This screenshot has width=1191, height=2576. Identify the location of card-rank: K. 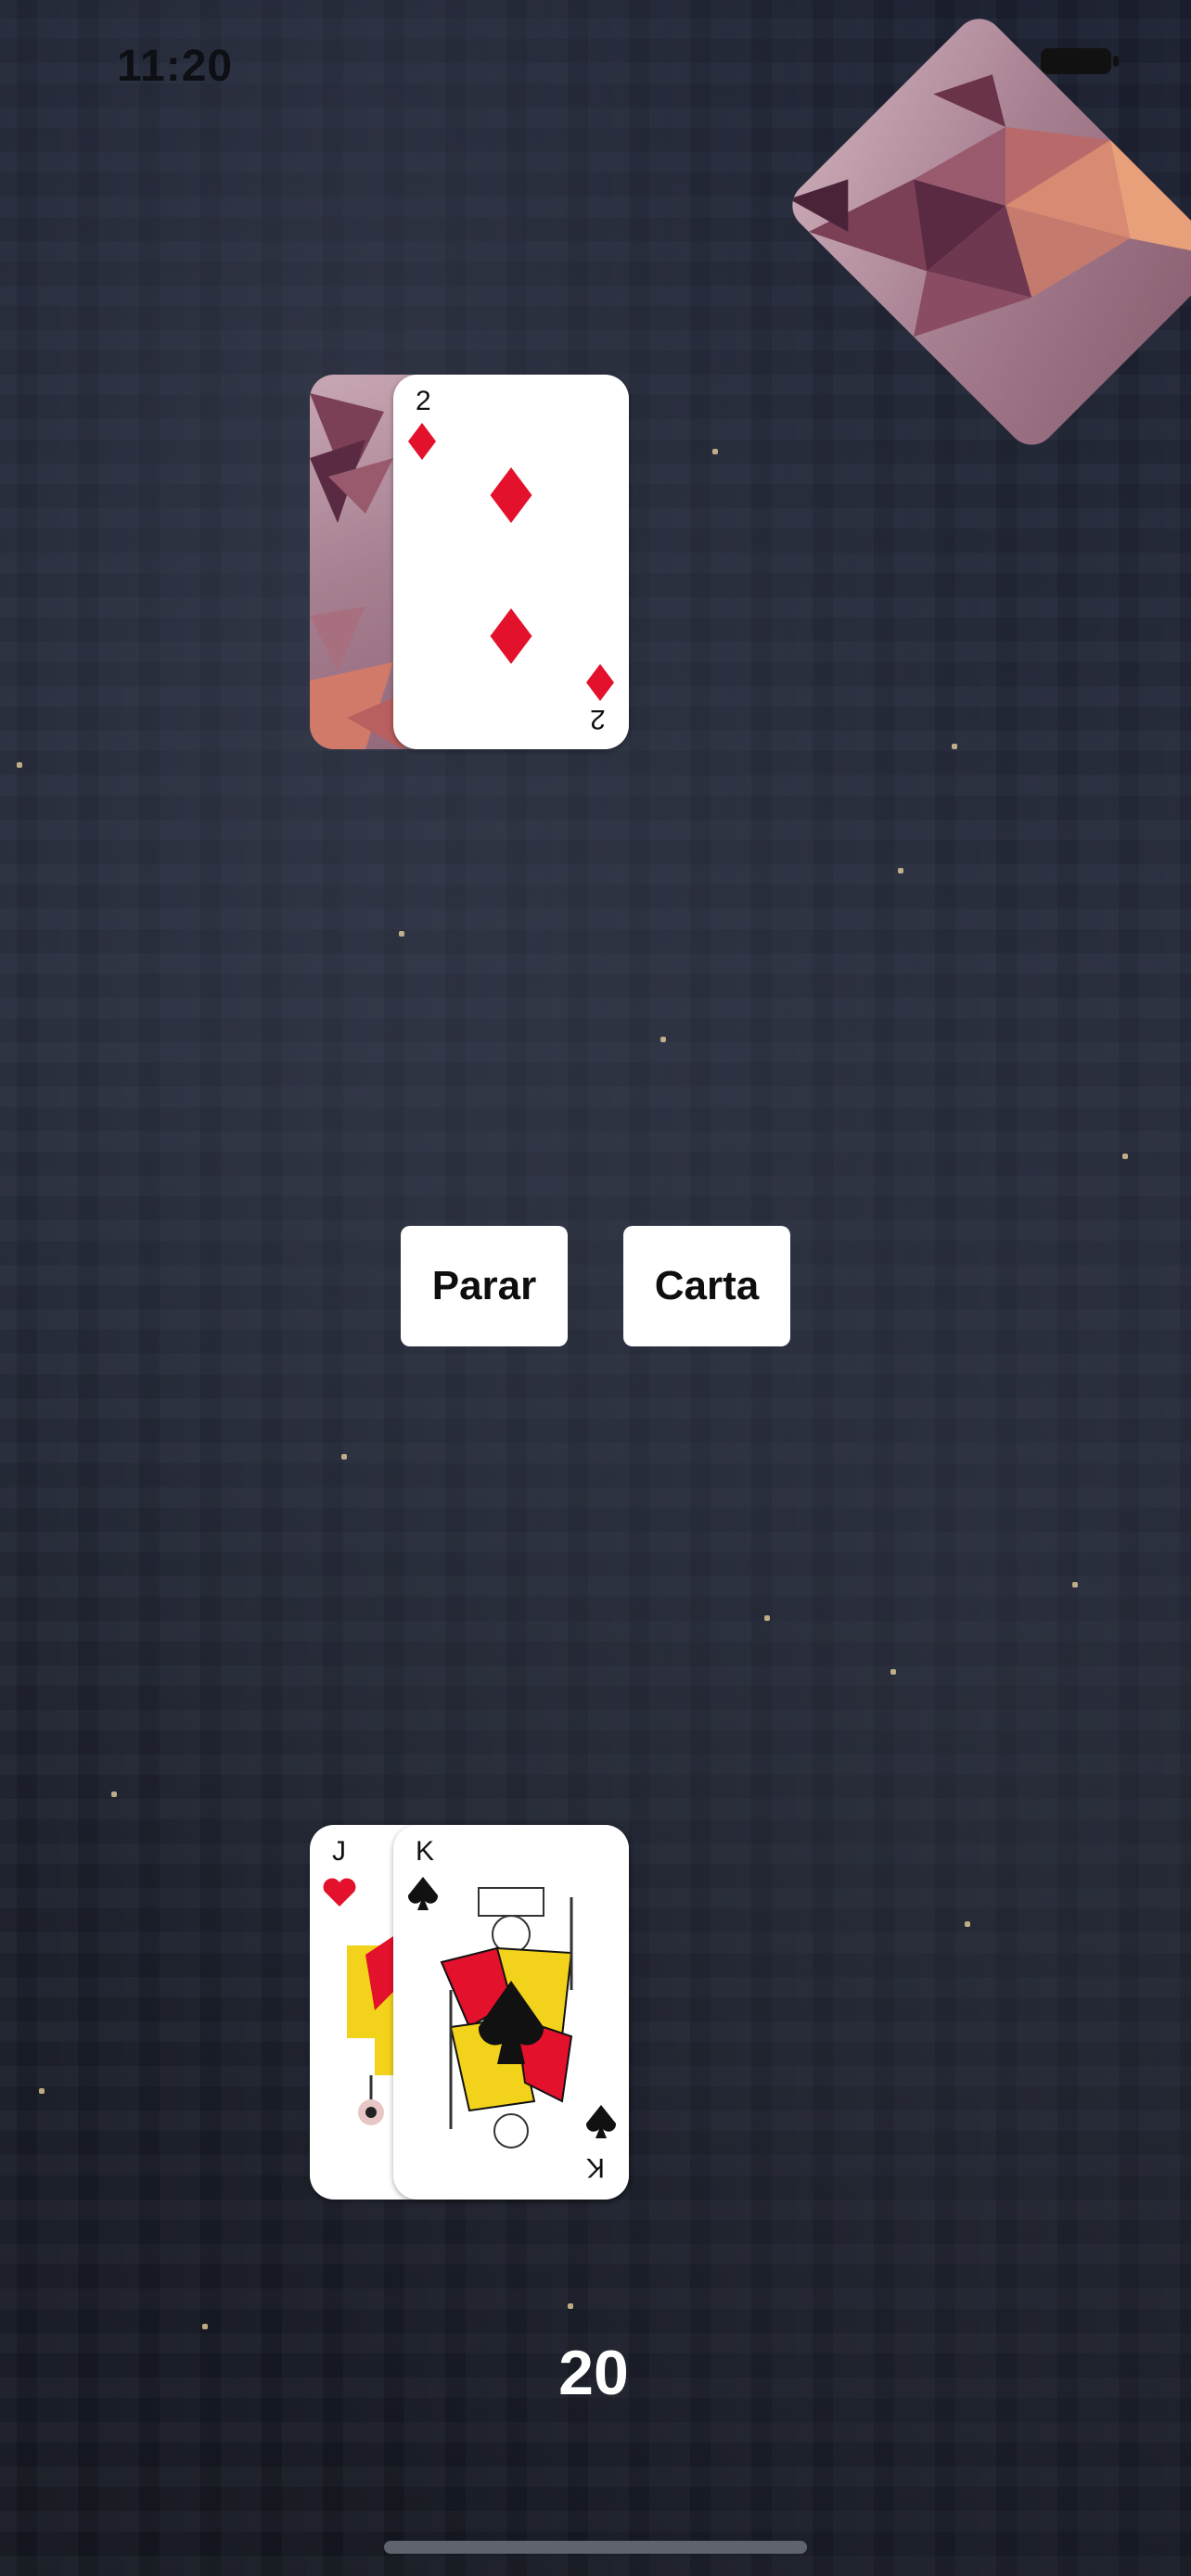
(425, 1852).